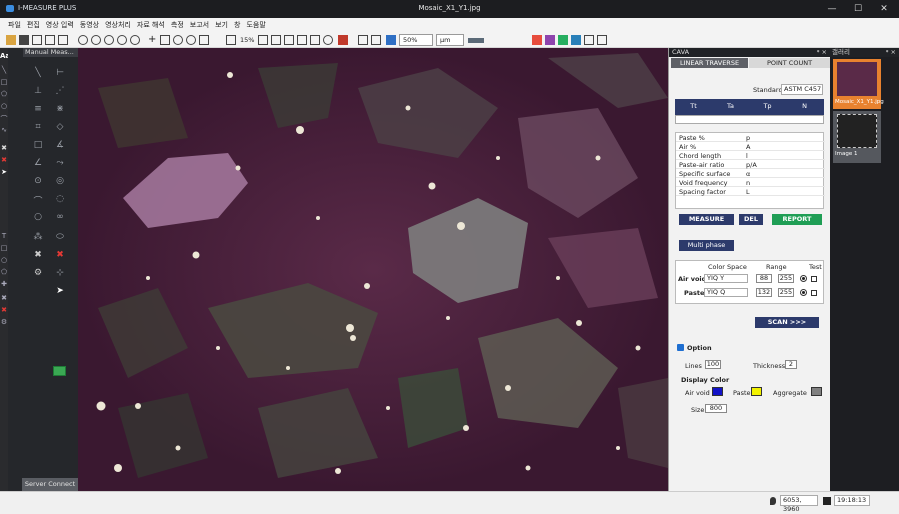  Describe the element at coordinates (706, 219) in the screenshot. I see `measure-button: MEASURE` at that location.